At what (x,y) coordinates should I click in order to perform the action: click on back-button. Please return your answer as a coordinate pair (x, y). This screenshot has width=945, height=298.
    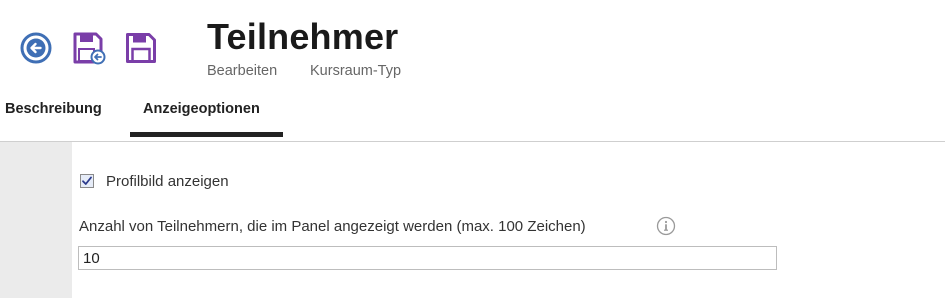
    Looking at the image, I should click on (36, 48).